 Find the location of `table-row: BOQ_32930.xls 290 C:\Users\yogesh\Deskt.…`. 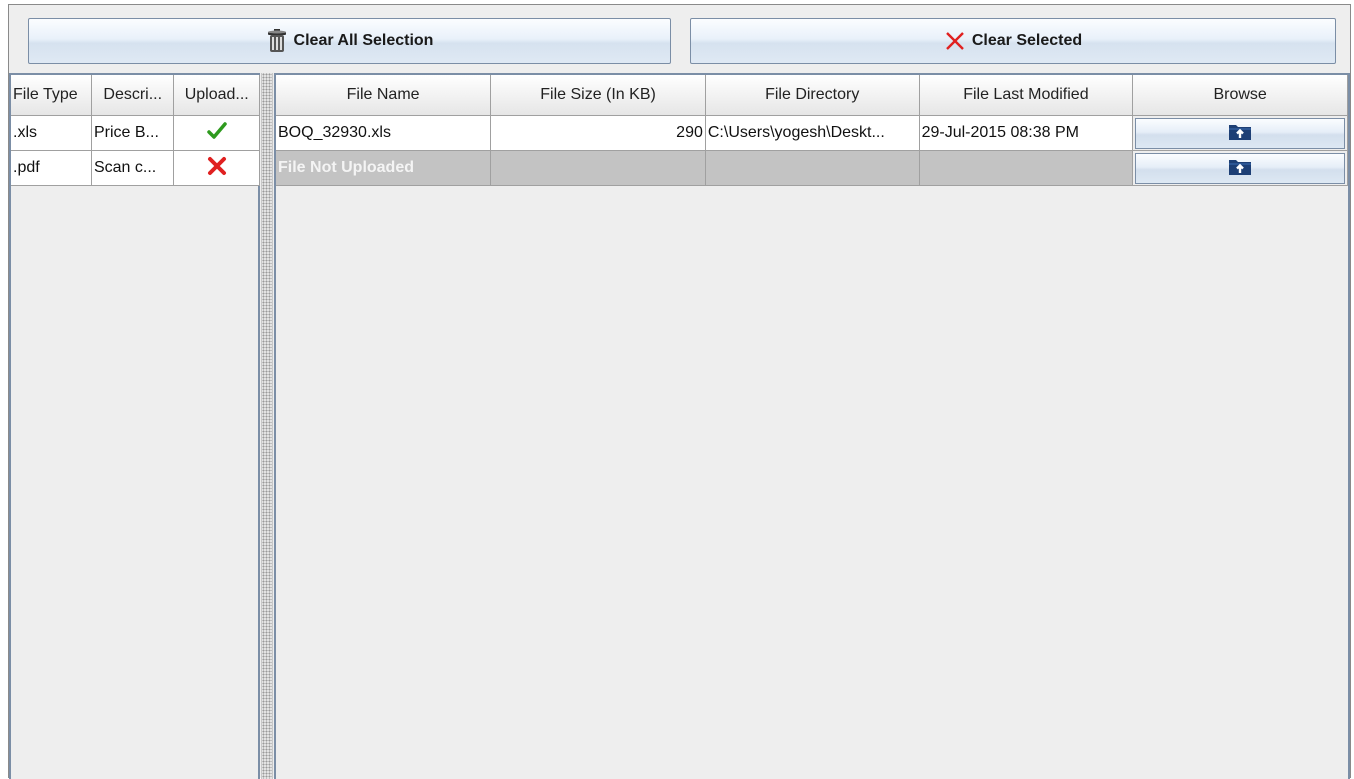

table-row: BOQ_32930.xls 290 C:\Users\yogesh\Deskt.… is located at coordinates (812, 133).